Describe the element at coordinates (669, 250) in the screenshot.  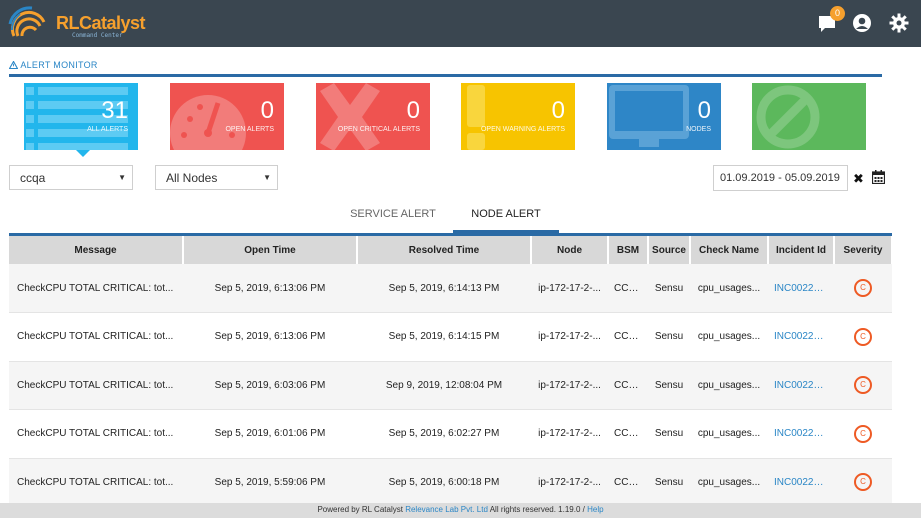
I see `column-header-source: Source` at that location.